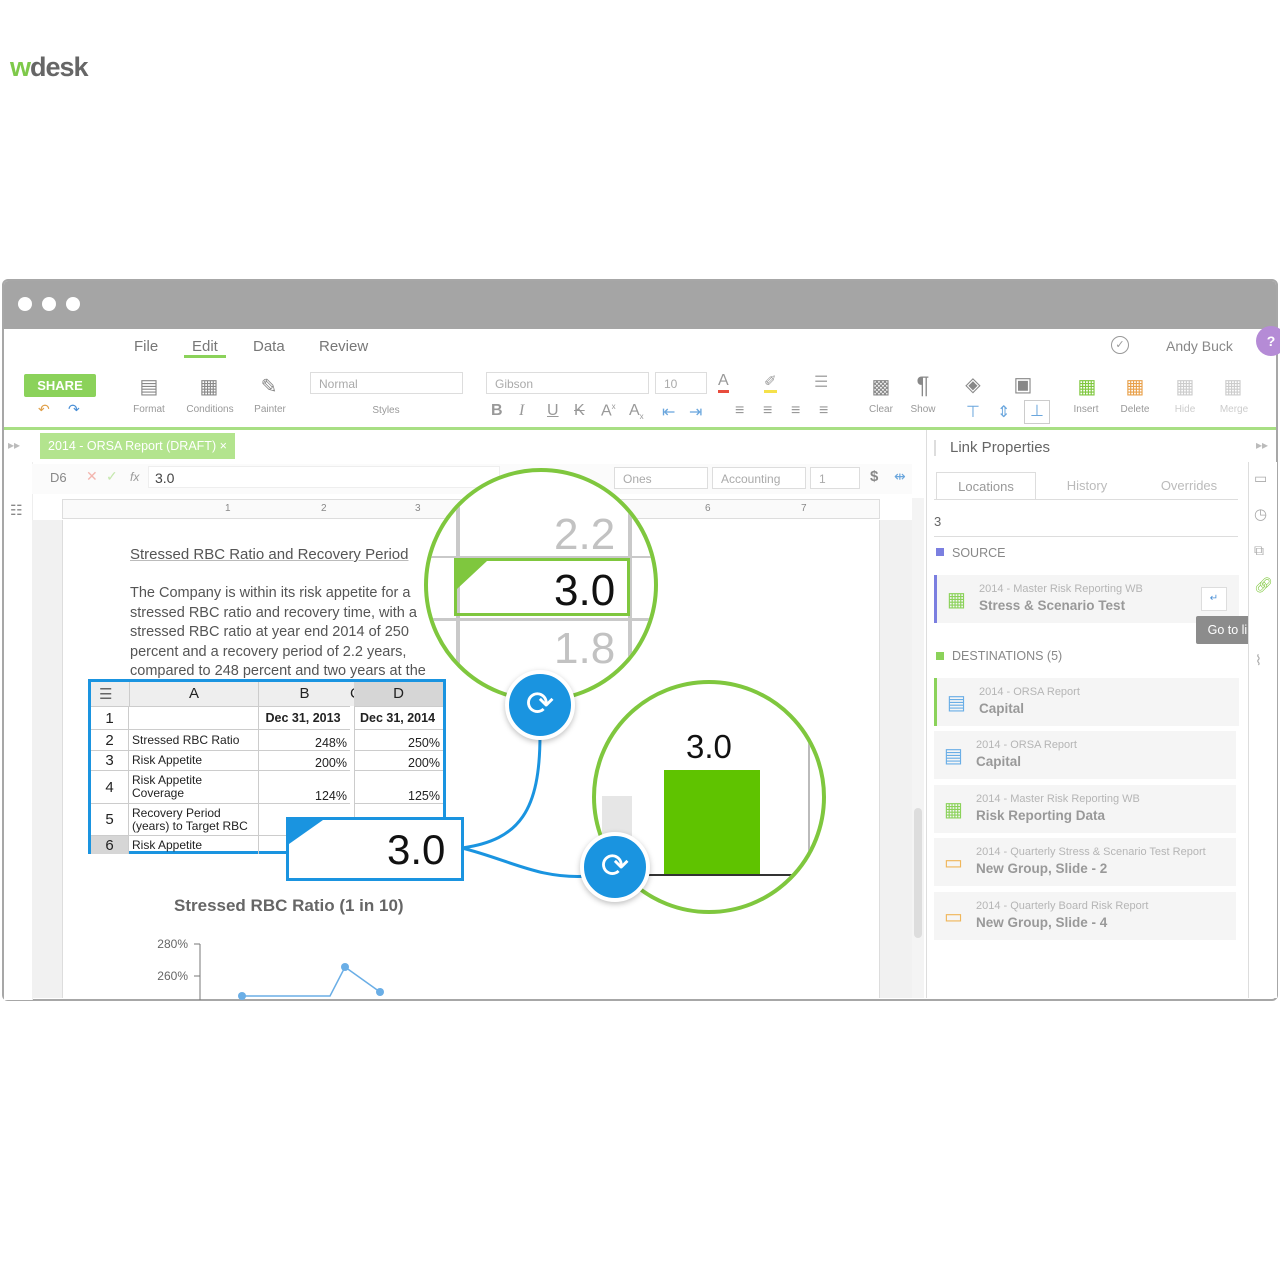  Describe the element at coordinates (1259, 550) in the screenshot. I see `copy-icon: ⧉` at that location.